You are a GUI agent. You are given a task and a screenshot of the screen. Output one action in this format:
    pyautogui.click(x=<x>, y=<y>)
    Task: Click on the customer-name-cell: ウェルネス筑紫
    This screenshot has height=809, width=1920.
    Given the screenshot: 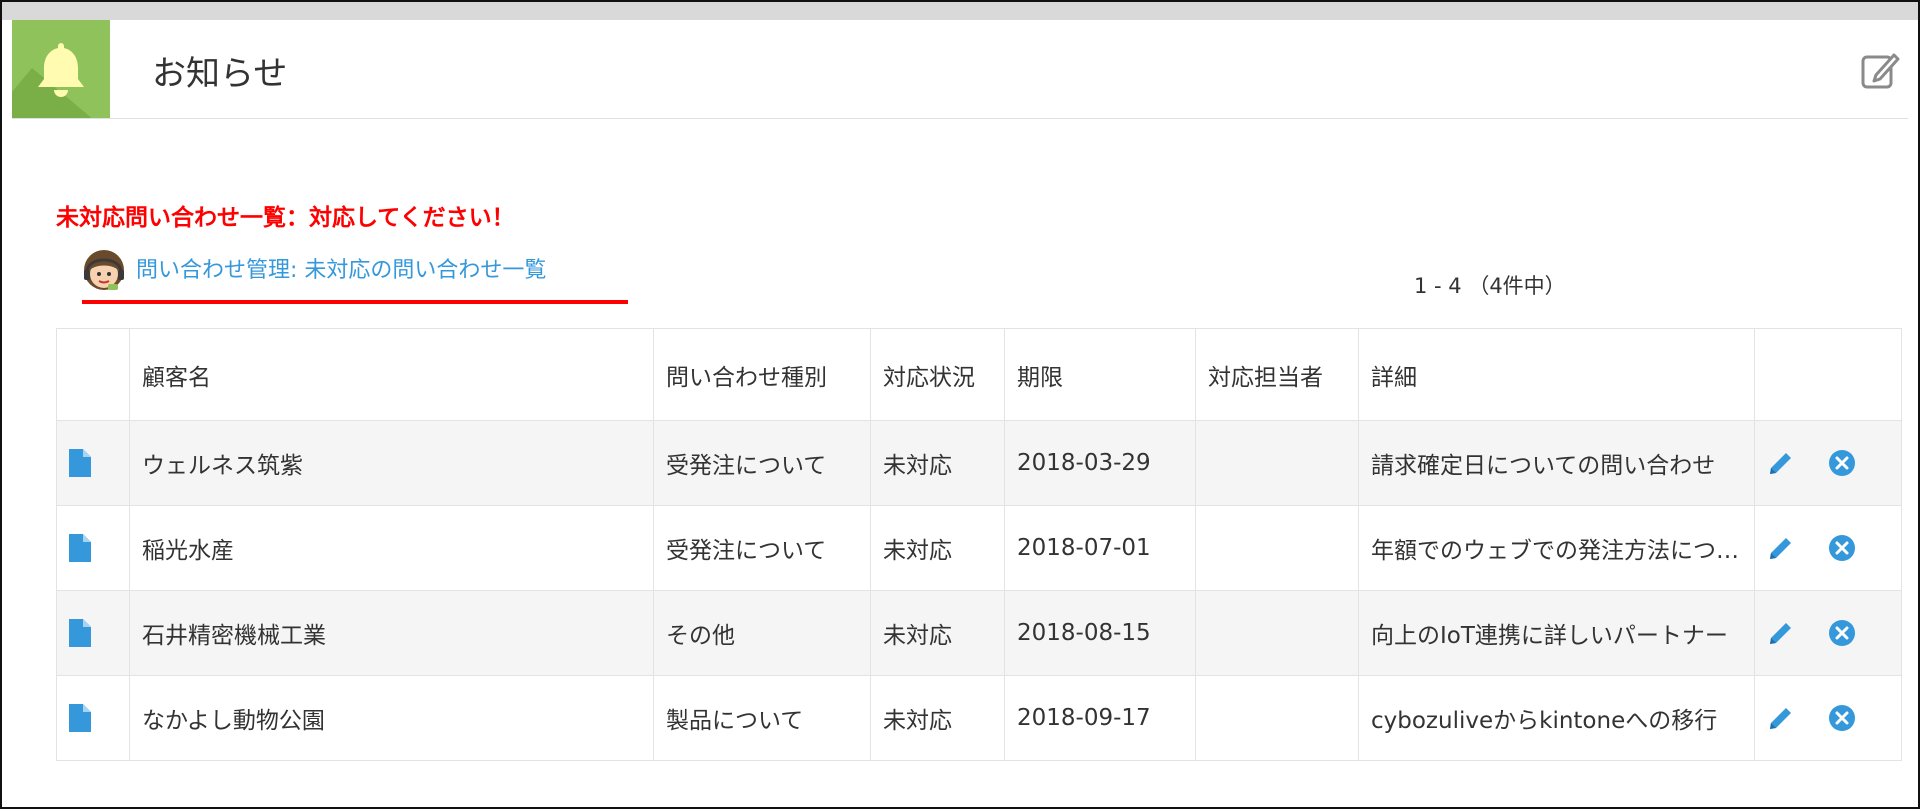 What is the action you would take?
    pyautogui.click(x=391, y=463)
    